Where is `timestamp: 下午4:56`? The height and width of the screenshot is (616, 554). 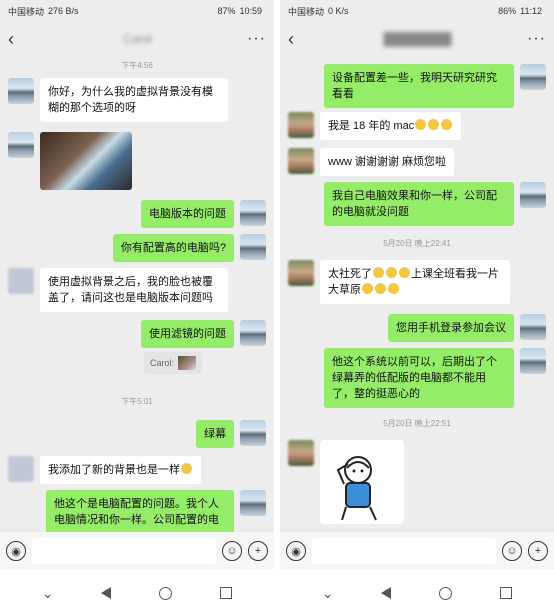 timestamp: 下午4:56 is located at coordinates (137, 65).